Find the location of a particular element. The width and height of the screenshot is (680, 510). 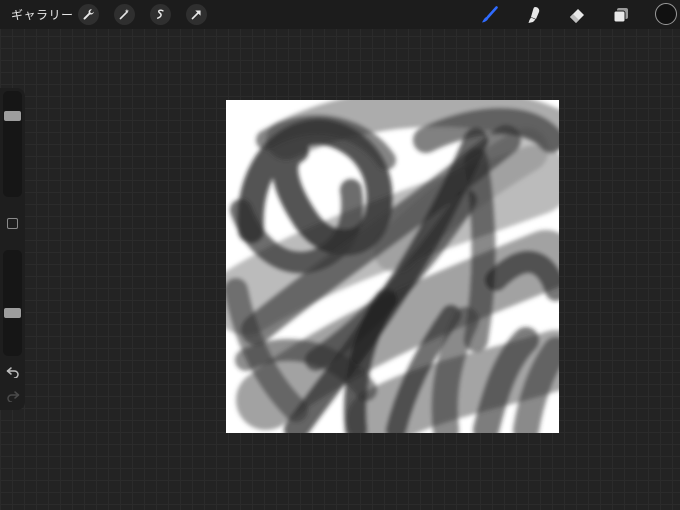

brush-button is located at coordinates (488, 14).